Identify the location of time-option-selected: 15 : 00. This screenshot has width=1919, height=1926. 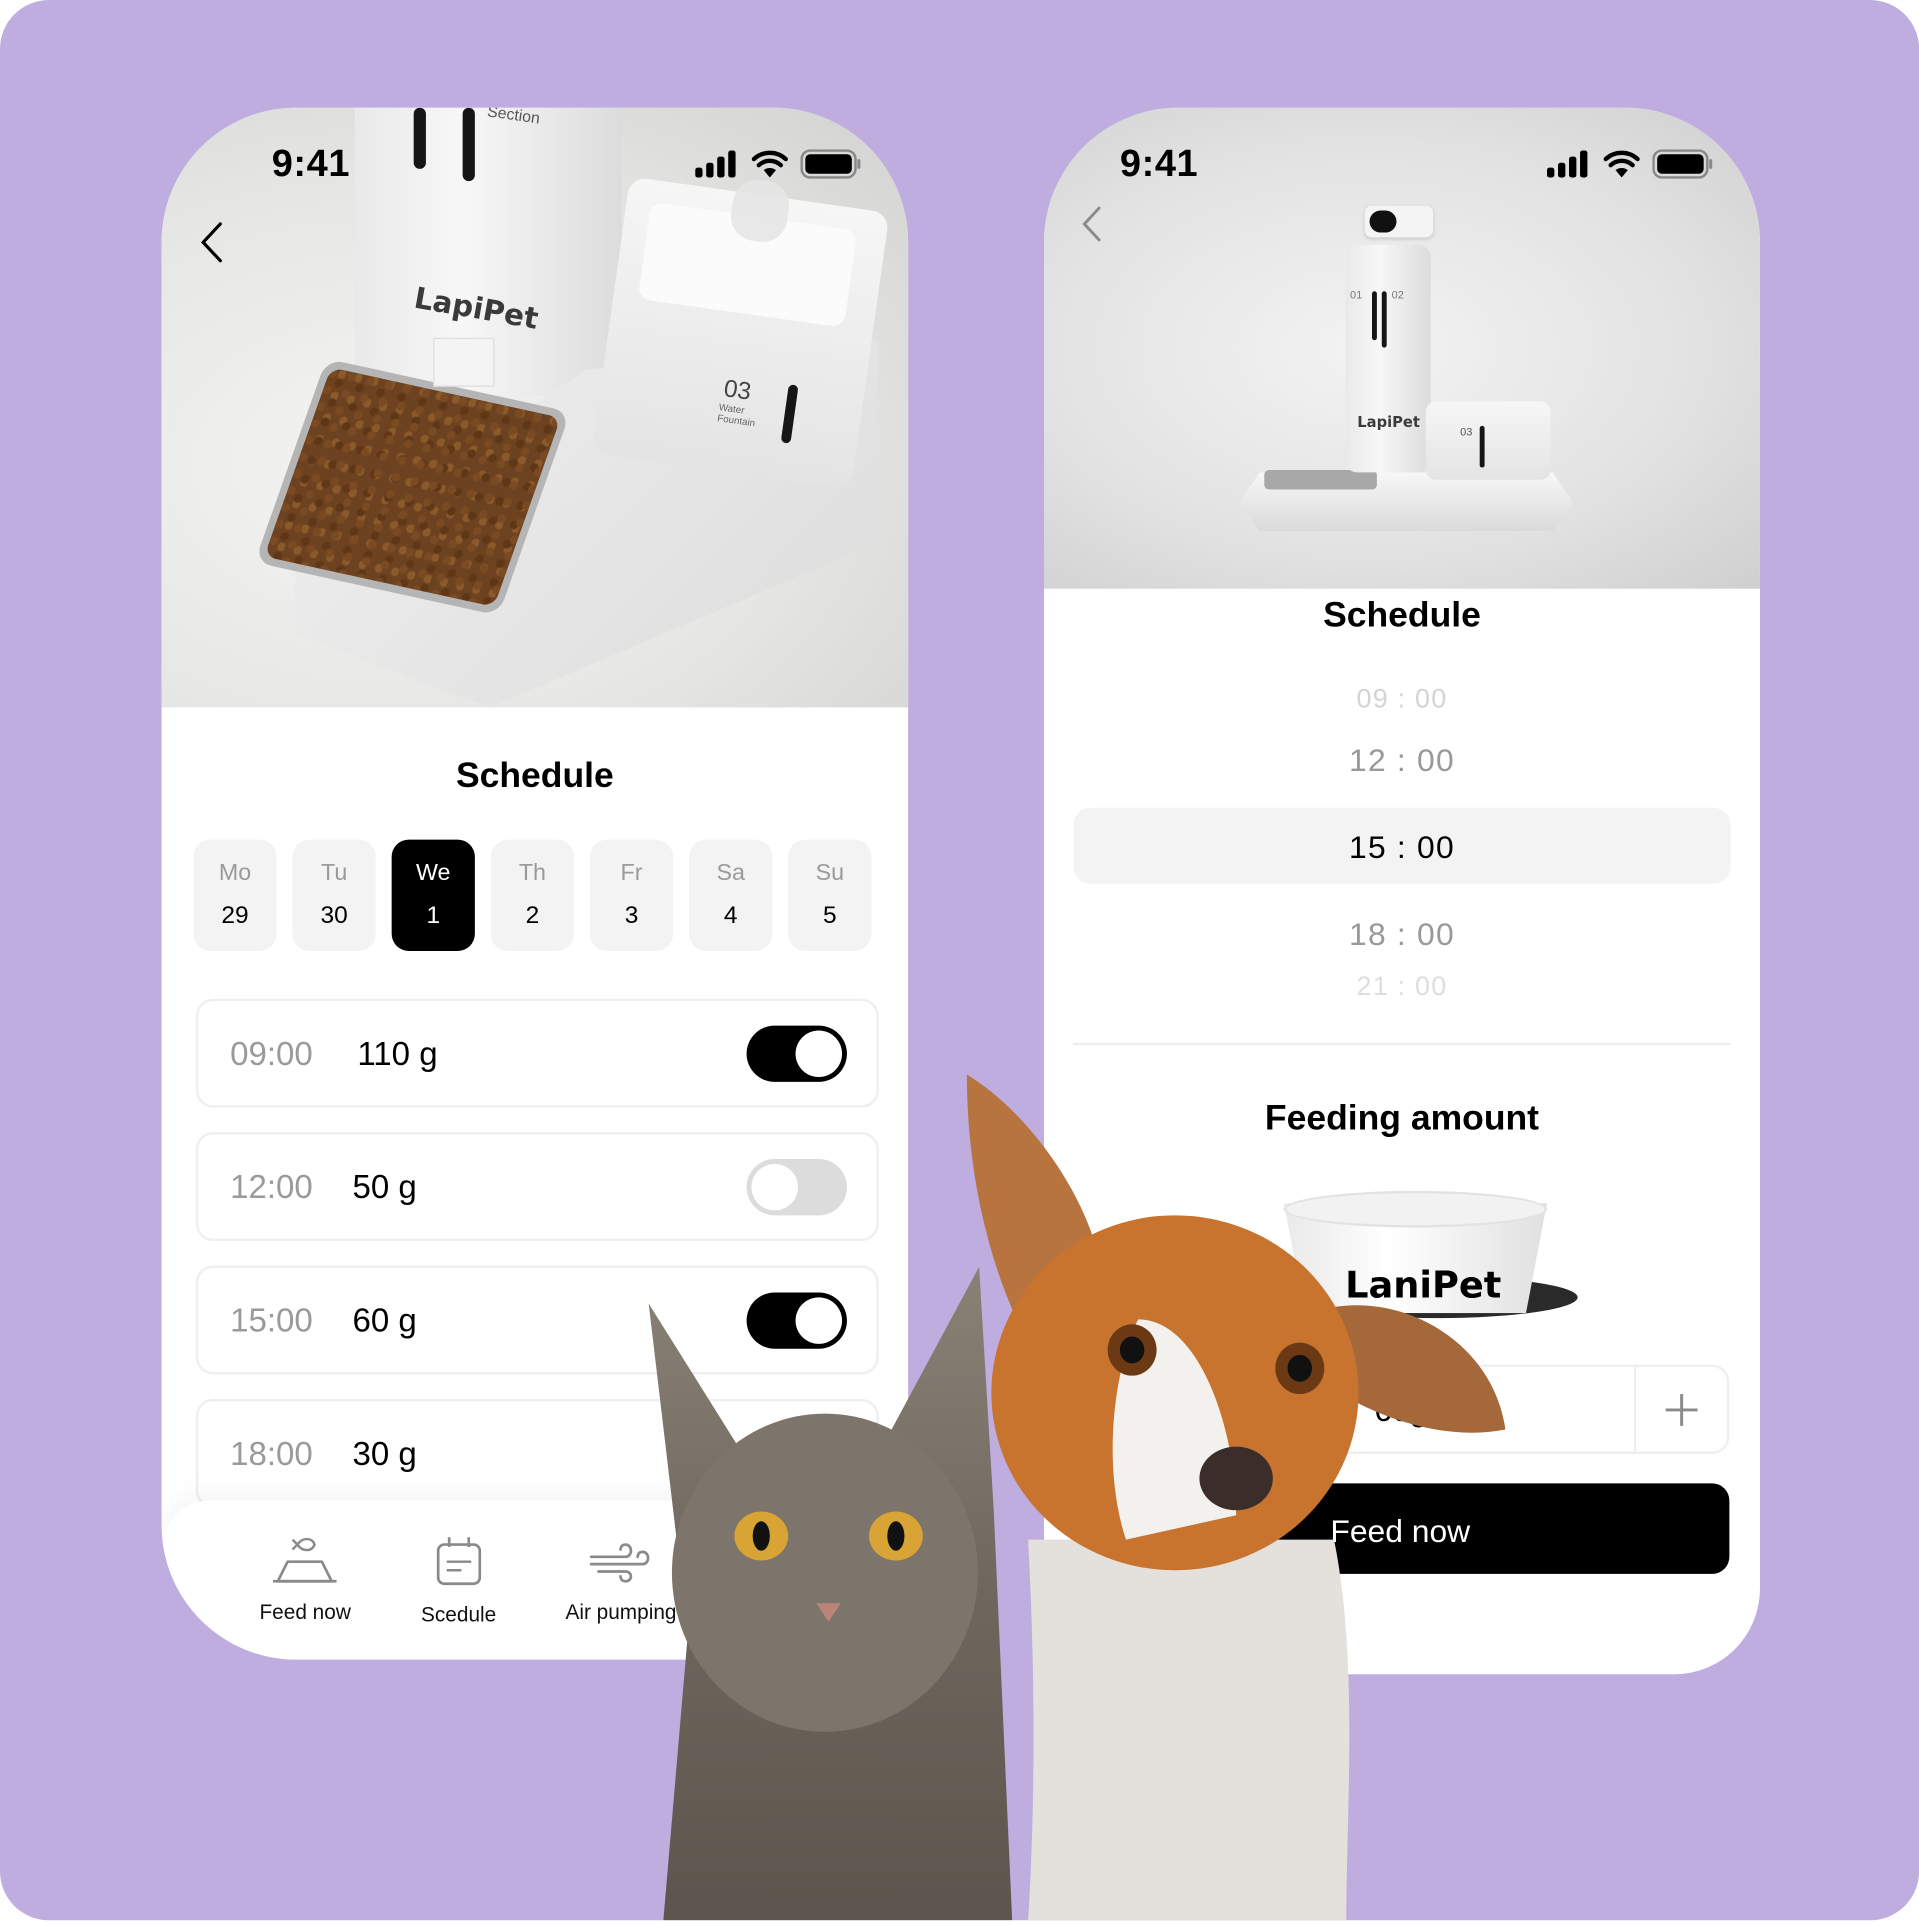
(1401, 848).